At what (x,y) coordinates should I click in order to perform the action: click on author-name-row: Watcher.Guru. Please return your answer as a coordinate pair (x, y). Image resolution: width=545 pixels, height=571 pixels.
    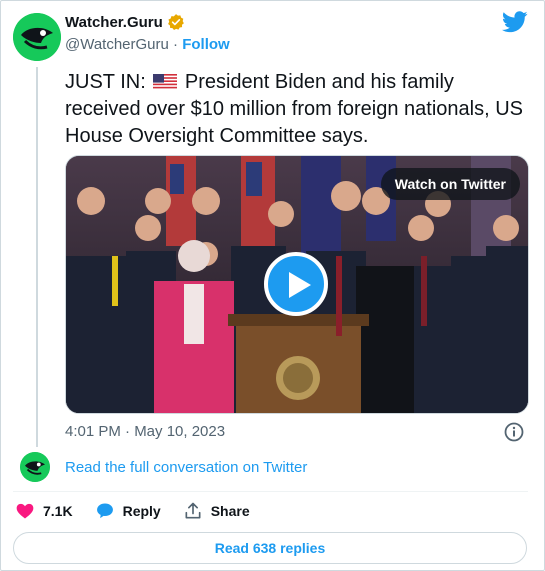
    Looking at the image, I should click on (125, 22).